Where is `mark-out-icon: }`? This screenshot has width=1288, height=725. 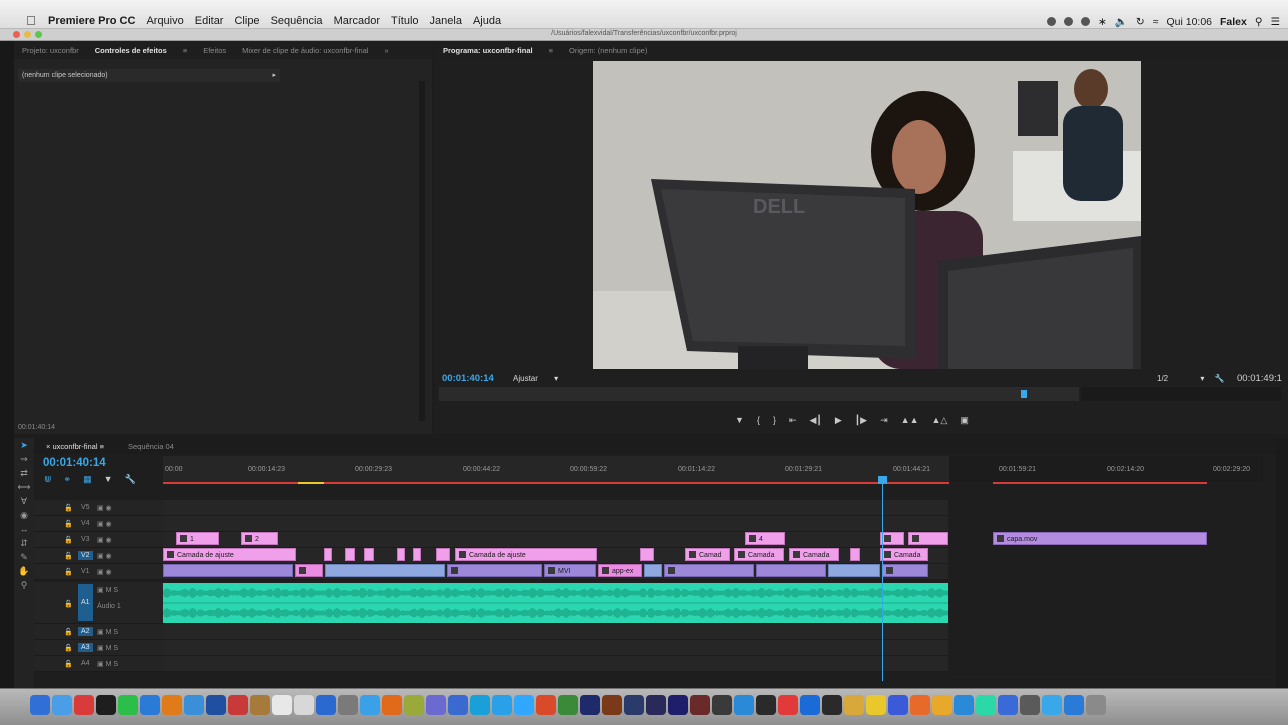
mark-out-icon: } is located at coordinates (774, 420).